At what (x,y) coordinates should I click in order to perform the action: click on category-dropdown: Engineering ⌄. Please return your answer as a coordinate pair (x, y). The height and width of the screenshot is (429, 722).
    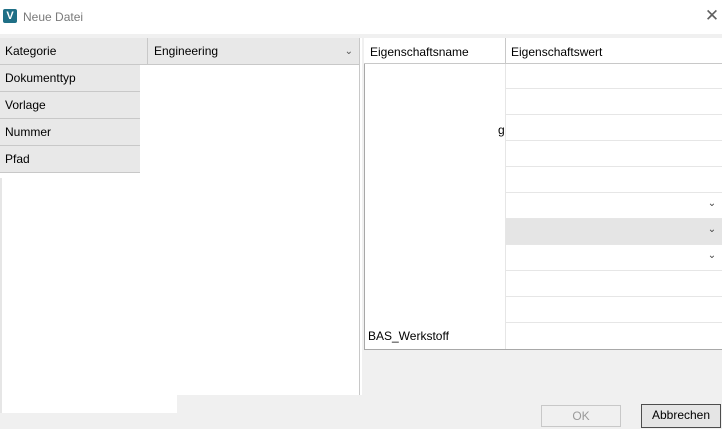
    Looking at the image, I should click on (253, 51).